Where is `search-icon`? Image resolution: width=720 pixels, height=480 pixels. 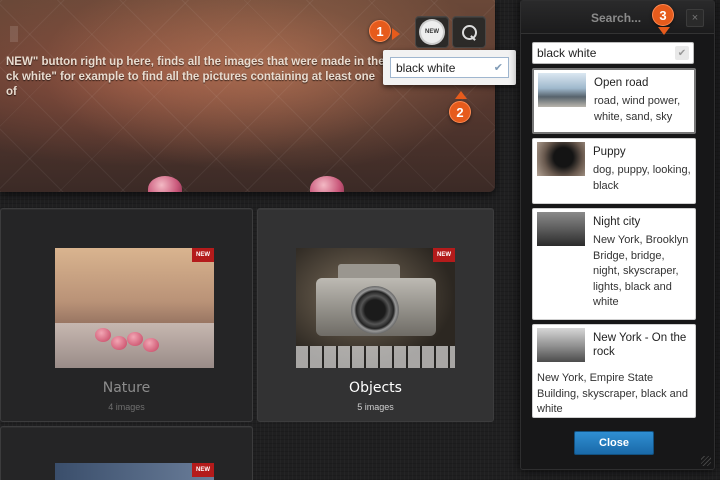 search-icon is located at coordinates (469, 32).